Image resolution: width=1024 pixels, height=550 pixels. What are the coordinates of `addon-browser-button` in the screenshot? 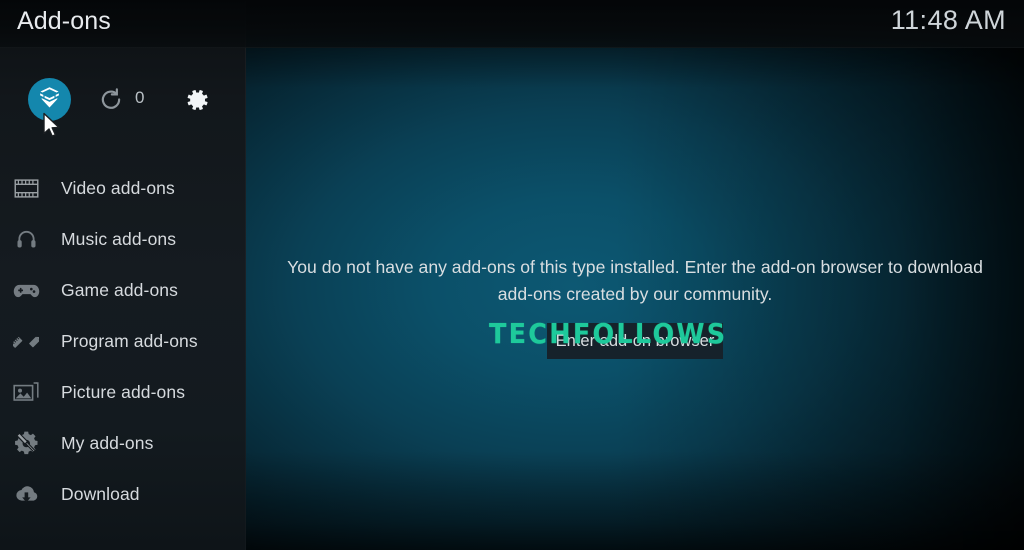 It's located at (49, 99).